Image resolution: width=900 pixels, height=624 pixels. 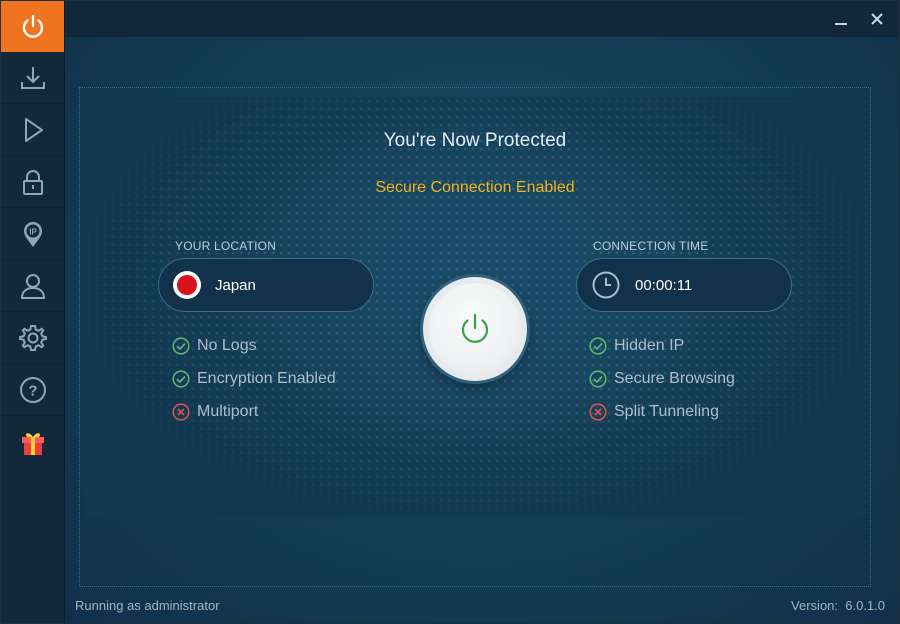 I want to click on feature-split-tunneling: Split Tunneling, so click(x=654, y=412).